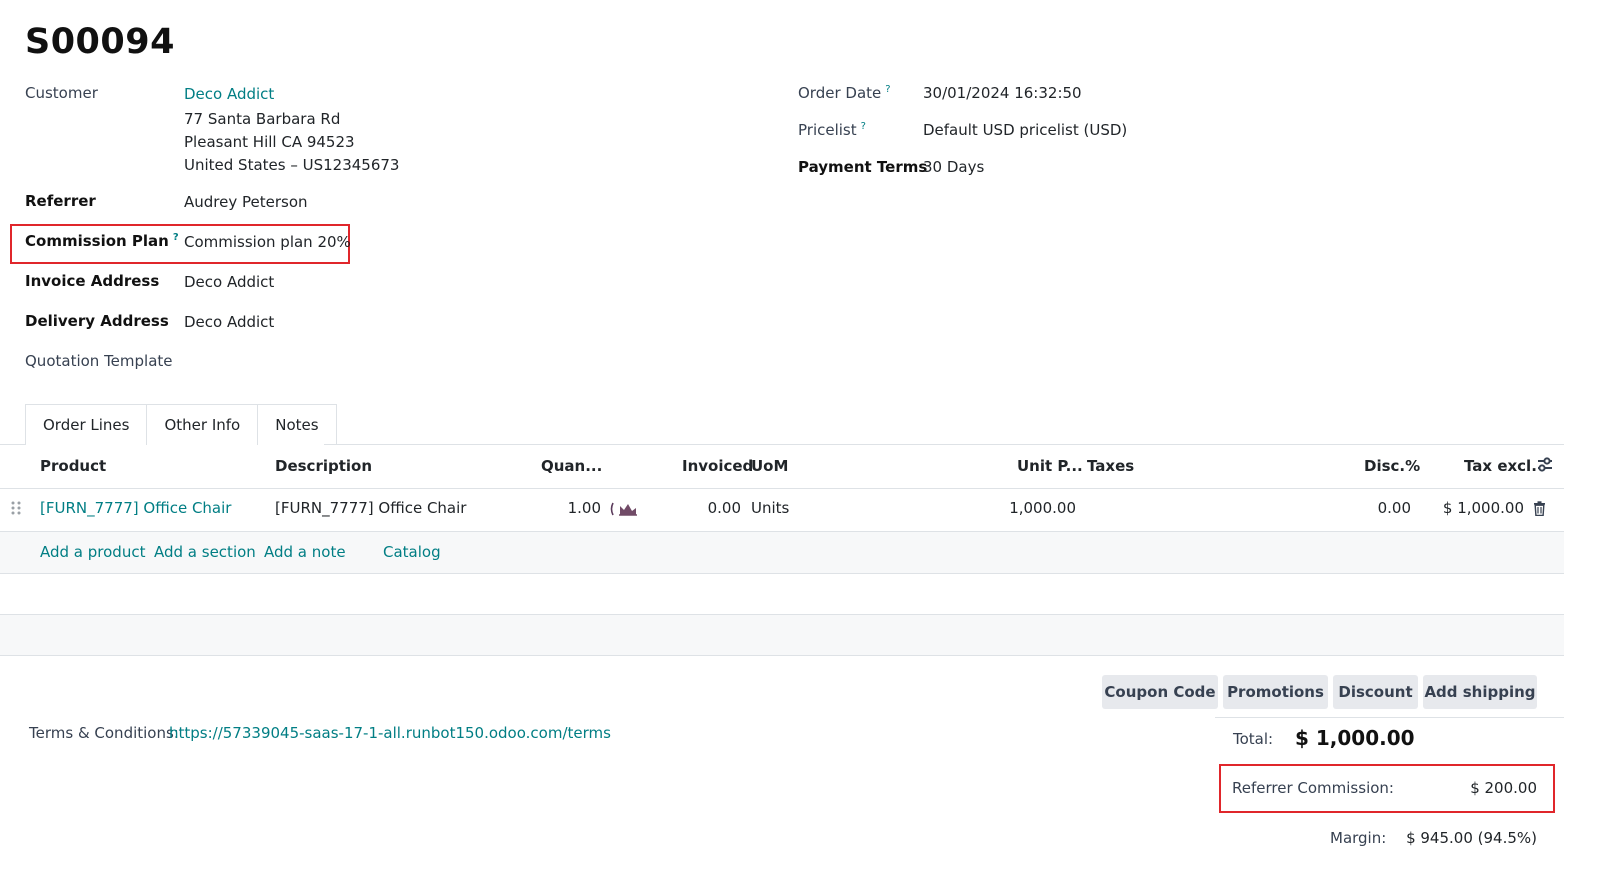 This screenshot has height=884, width=1600. What do you see at coordinates (100, 42) in the screenshot?
I see `page-title: S00094` at bounding box center [100, 42].